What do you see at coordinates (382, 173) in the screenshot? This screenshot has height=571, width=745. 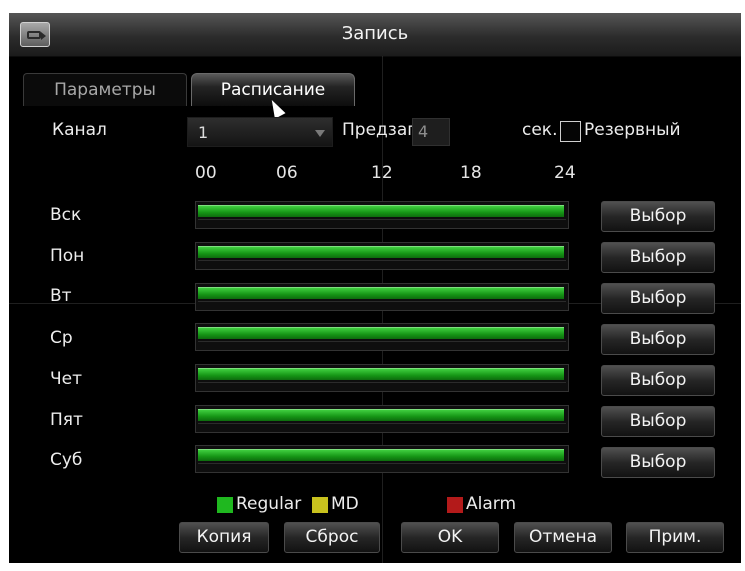 I see `hour-label: 12` at bounding box center [382, 173].